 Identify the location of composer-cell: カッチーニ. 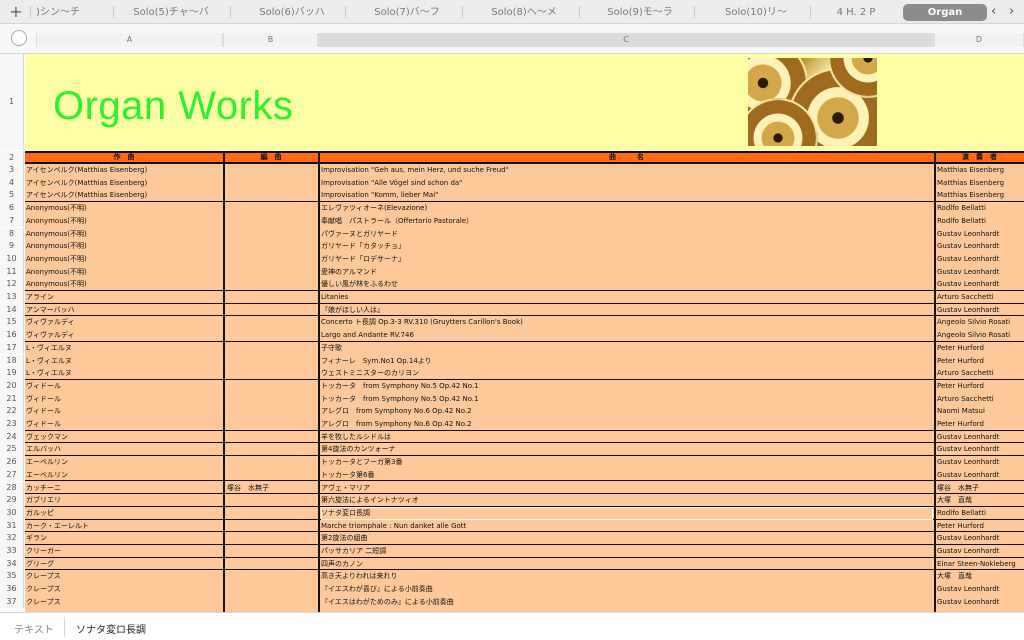
(124, 488).